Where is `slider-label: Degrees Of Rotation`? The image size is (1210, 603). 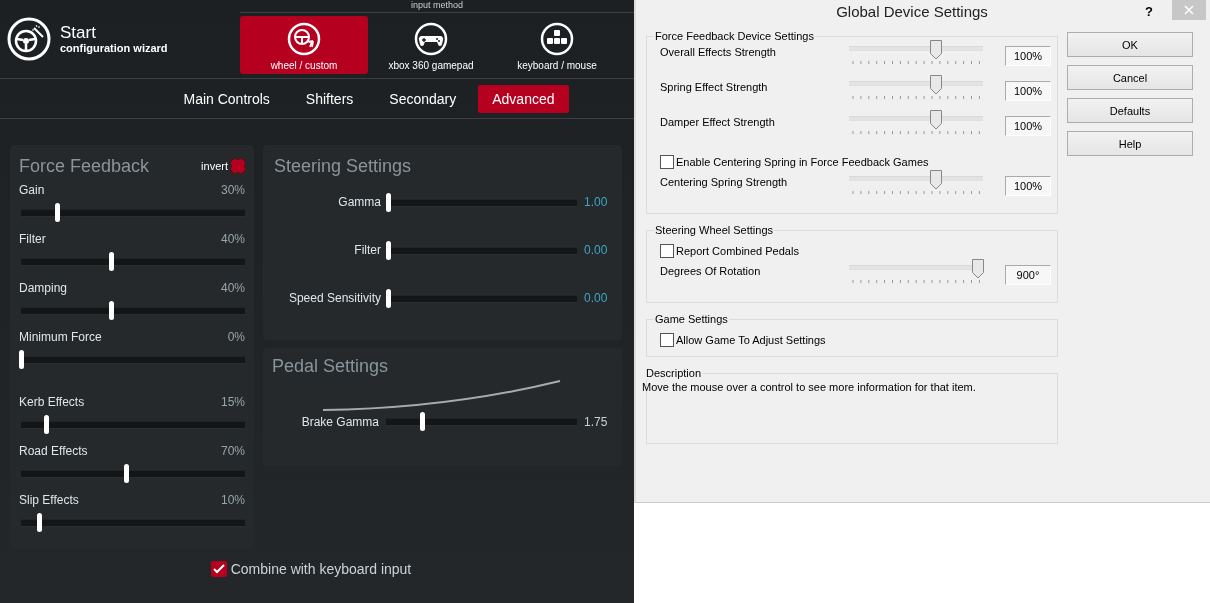
slider-label: Degrees Of Rotation is located at coordinates (711, 271).